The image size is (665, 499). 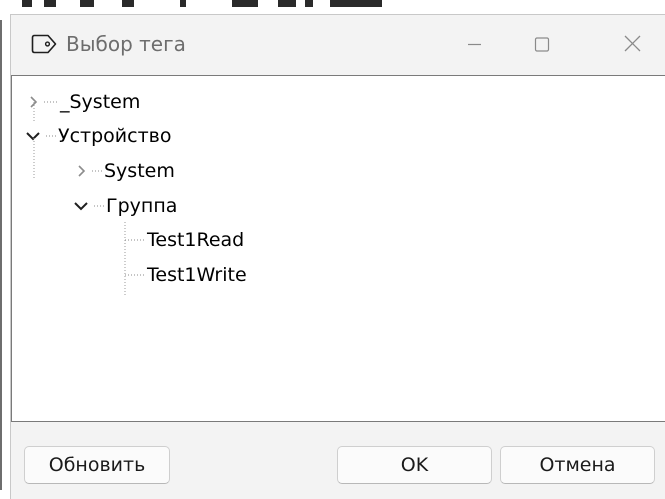 I want to click on maximize-icon, so click(x=542, y=44).